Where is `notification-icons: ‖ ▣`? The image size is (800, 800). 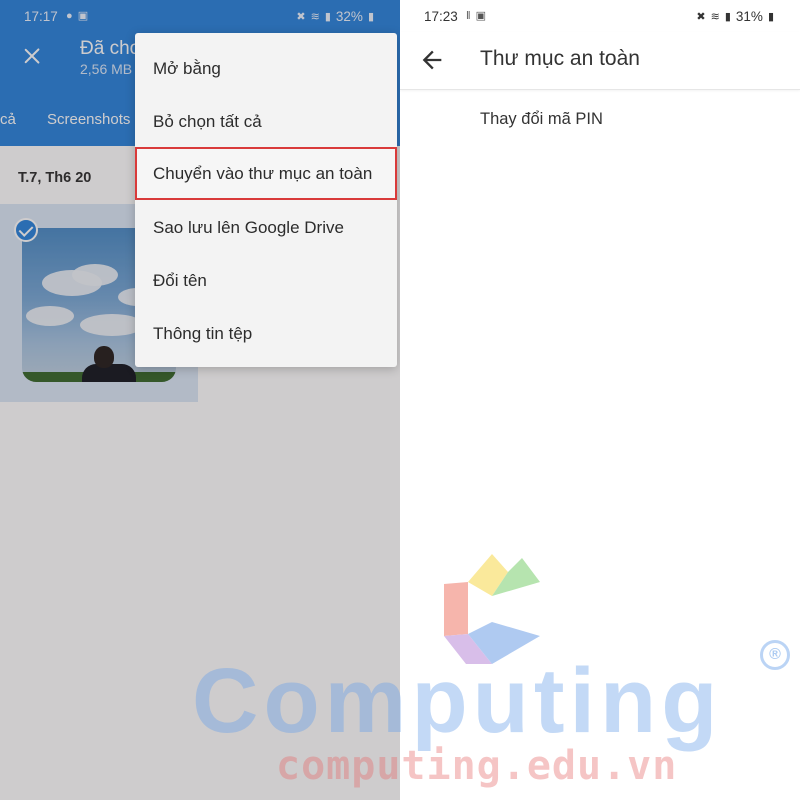
notification-icons: ‖ ▣ is located at coordinates (476, 15).